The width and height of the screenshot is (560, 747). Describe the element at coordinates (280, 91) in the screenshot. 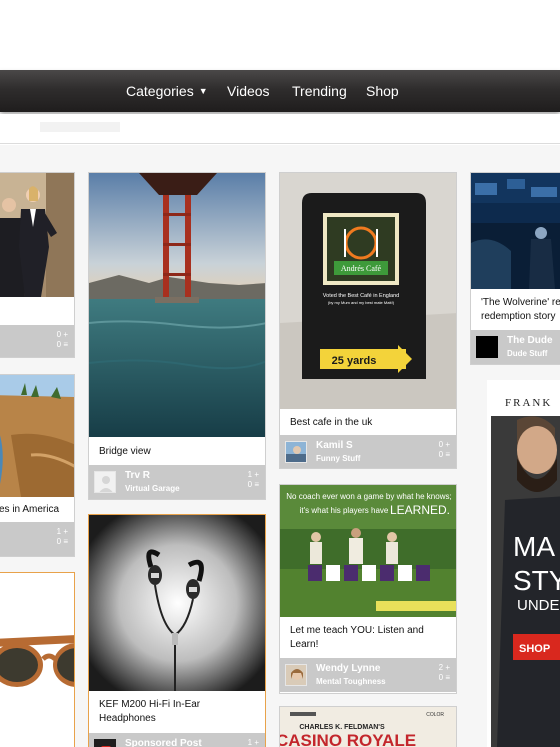

I see `main-nav: Categories ▼ Videos Trending Shop` at that location.